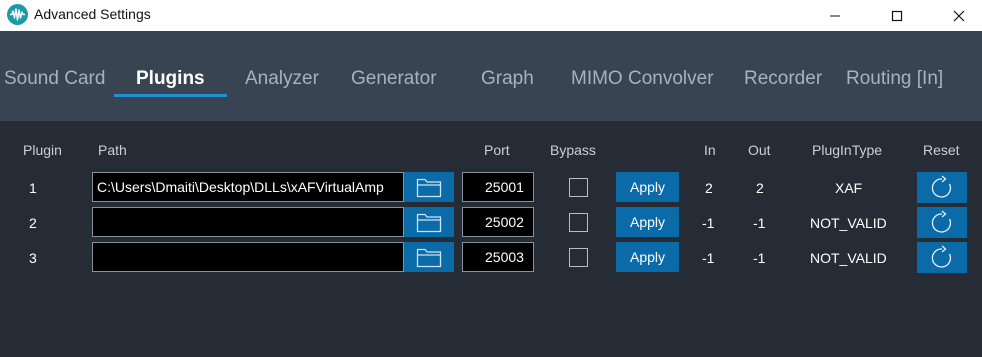 The height and width of the screenshot is (357, 982). What do you see at coordinates (282, 79) in the screenshot?
I see `tab-analyzer: Analyzer` at bounding box center [282, 79].